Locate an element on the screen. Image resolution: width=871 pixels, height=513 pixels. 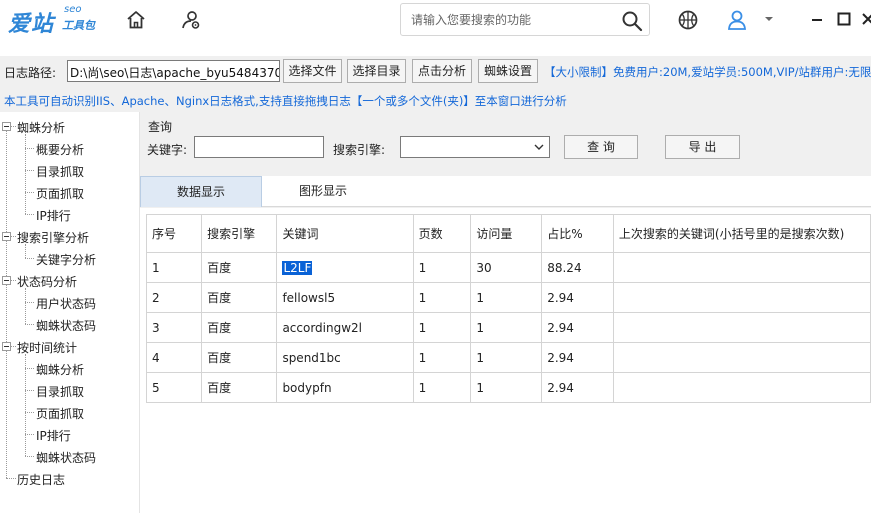
export-button: 导 出 is located at coordinates (702, 147).